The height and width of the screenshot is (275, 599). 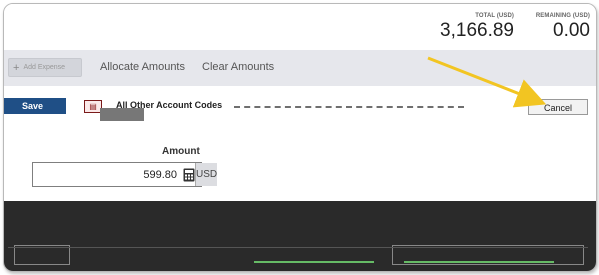 What do you see at coordinates (298, 256) in the screenshot?
I see `artifact-divider` at bounding box center [298, 256].